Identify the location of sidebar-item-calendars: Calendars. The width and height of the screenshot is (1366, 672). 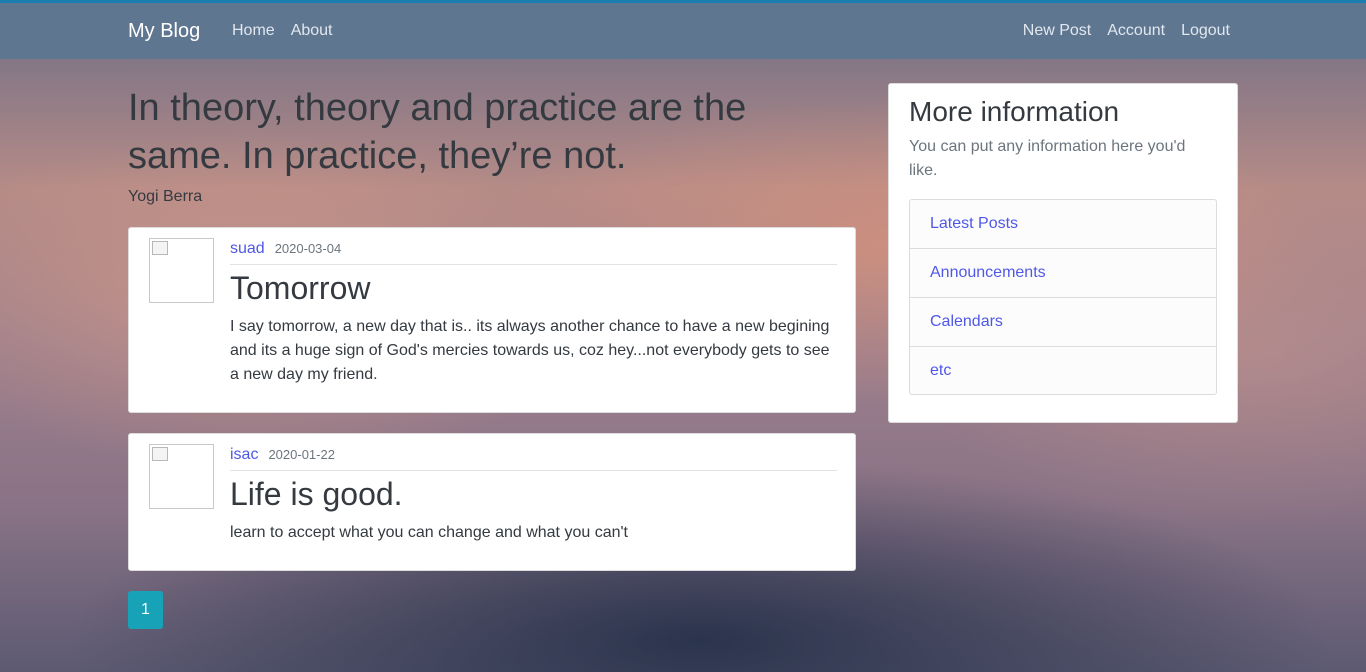
(1063, 322).